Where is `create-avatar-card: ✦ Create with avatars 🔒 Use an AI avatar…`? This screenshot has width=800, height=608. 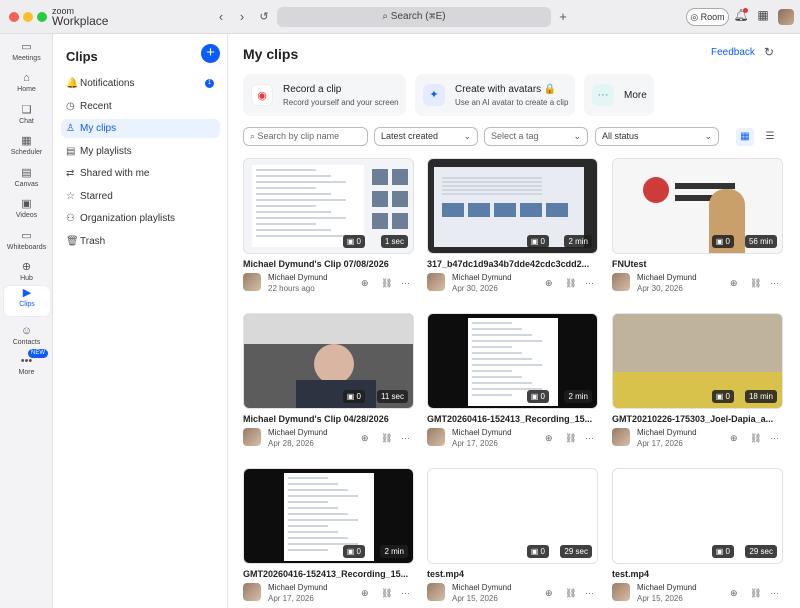 create-avatar-card: ✦ Create with avatars 🔒 Use an AI avatar… is located at coordinates (495, 95).